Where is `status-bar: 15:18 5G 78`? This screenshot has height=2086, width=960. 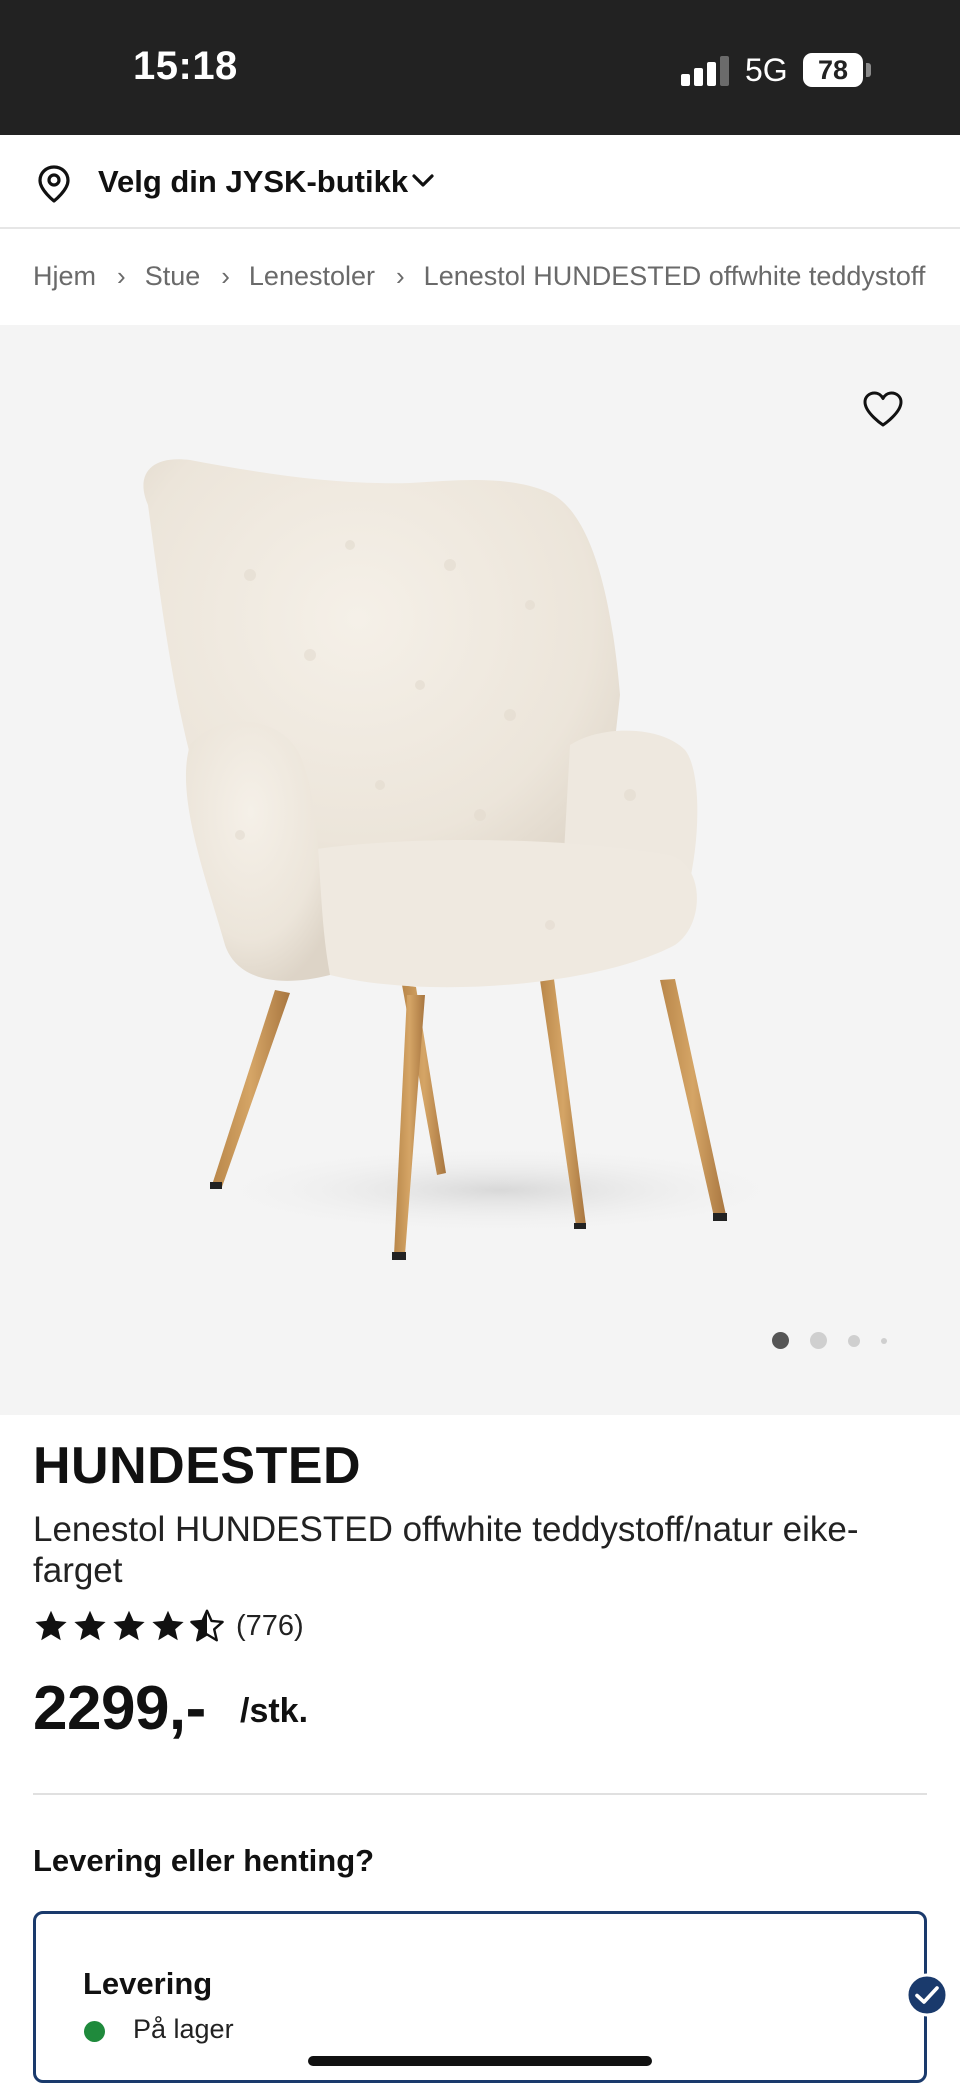 status-bar: 15:18 5G 78 is located at coordinates (480, 67).